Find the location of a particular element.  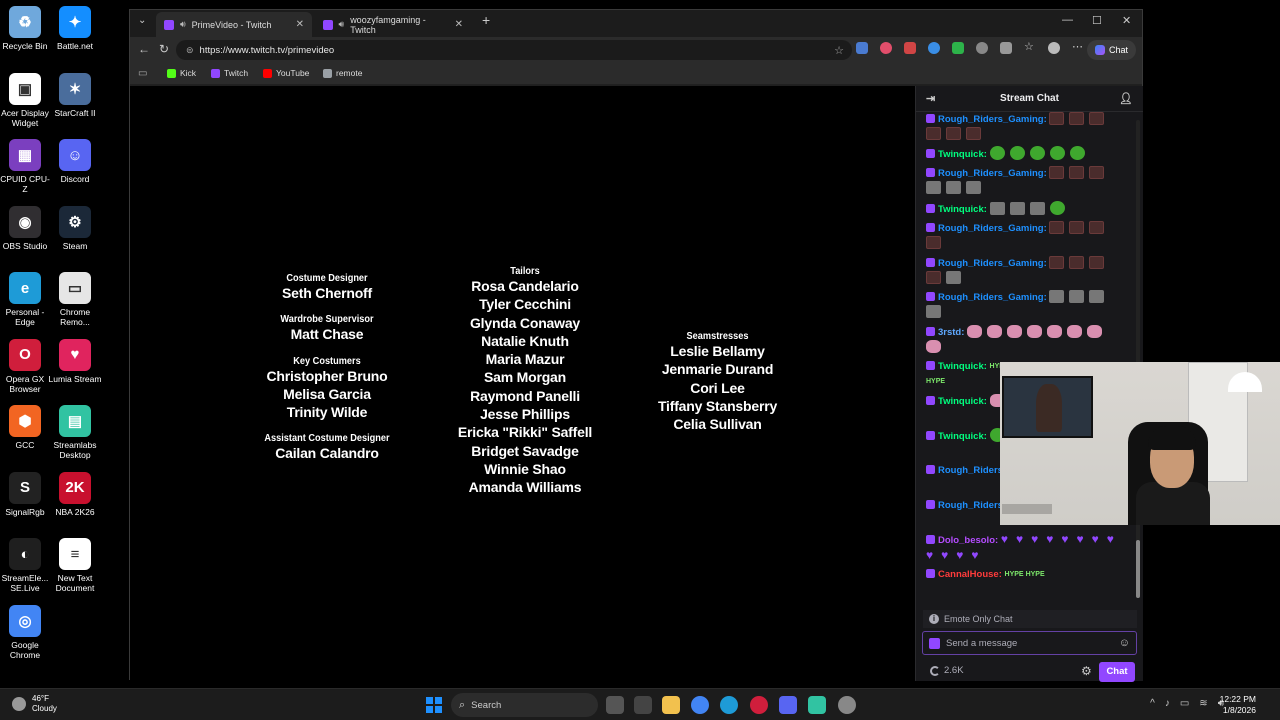

maximize-icon: ☐ is located at coordinates (1097, 20).